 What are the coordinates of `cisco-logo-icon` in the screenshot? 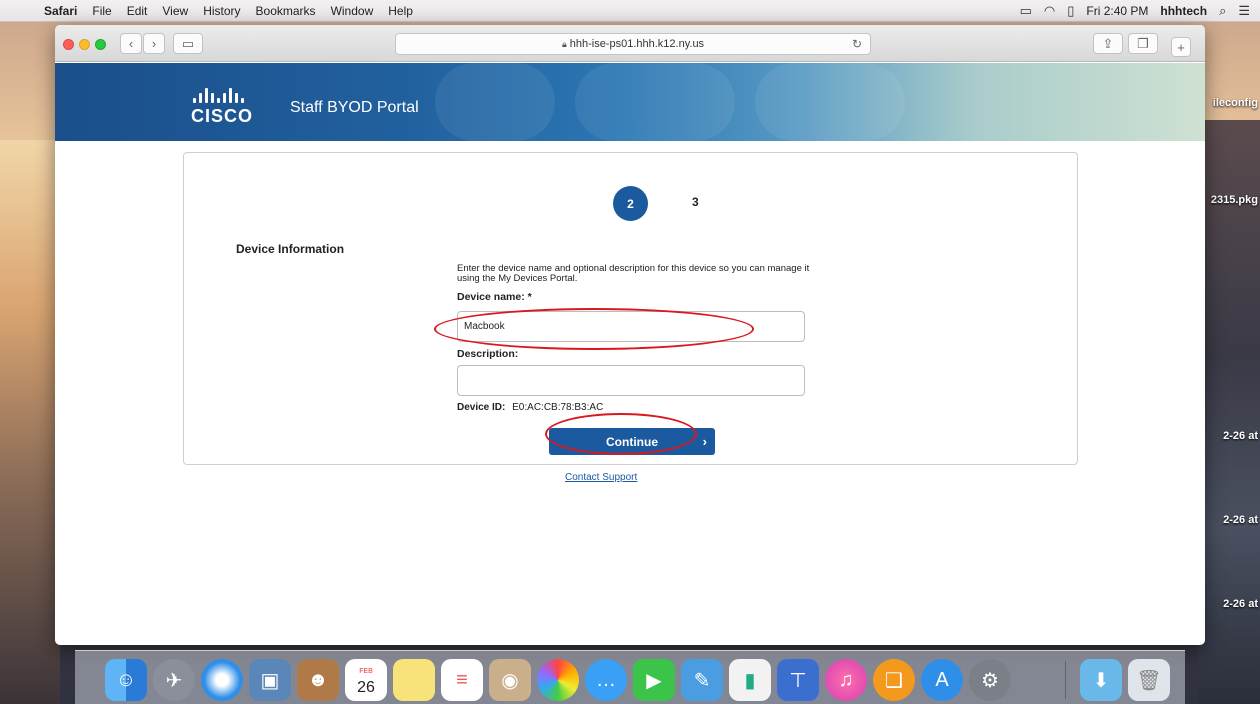 It's located at (218, 95).